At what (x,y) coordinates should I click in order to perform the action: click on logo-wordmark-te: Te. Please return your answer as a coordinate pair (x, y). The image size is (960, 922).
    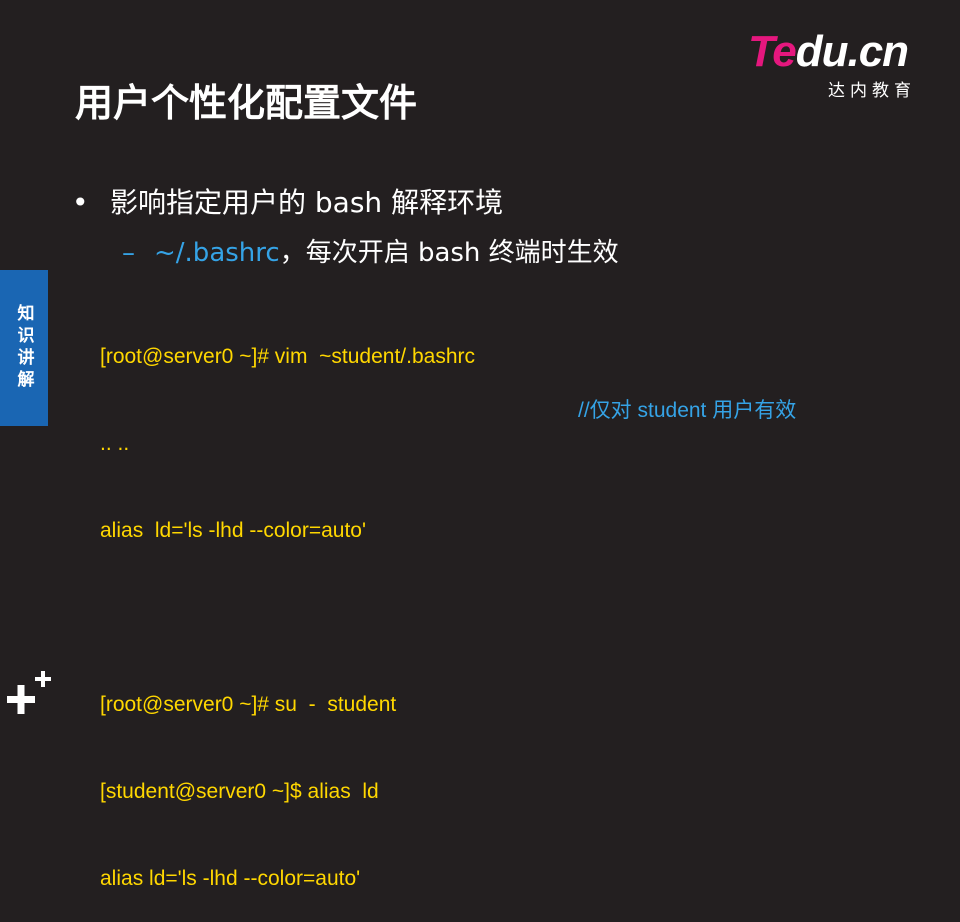
    Looking at the image, I should click on (772, 51).